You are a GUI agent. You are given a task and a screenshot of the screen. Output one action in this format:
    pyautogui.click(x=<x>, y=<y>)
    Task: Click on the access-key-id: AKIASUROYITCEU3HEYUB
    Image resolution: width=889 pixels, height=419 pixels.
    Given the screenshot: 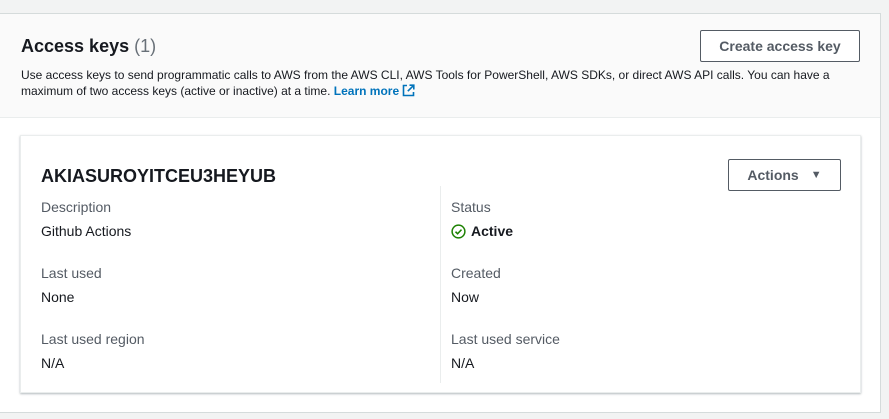 What is the action you would take?
    pyautogui.click(x=159, y=176)
    